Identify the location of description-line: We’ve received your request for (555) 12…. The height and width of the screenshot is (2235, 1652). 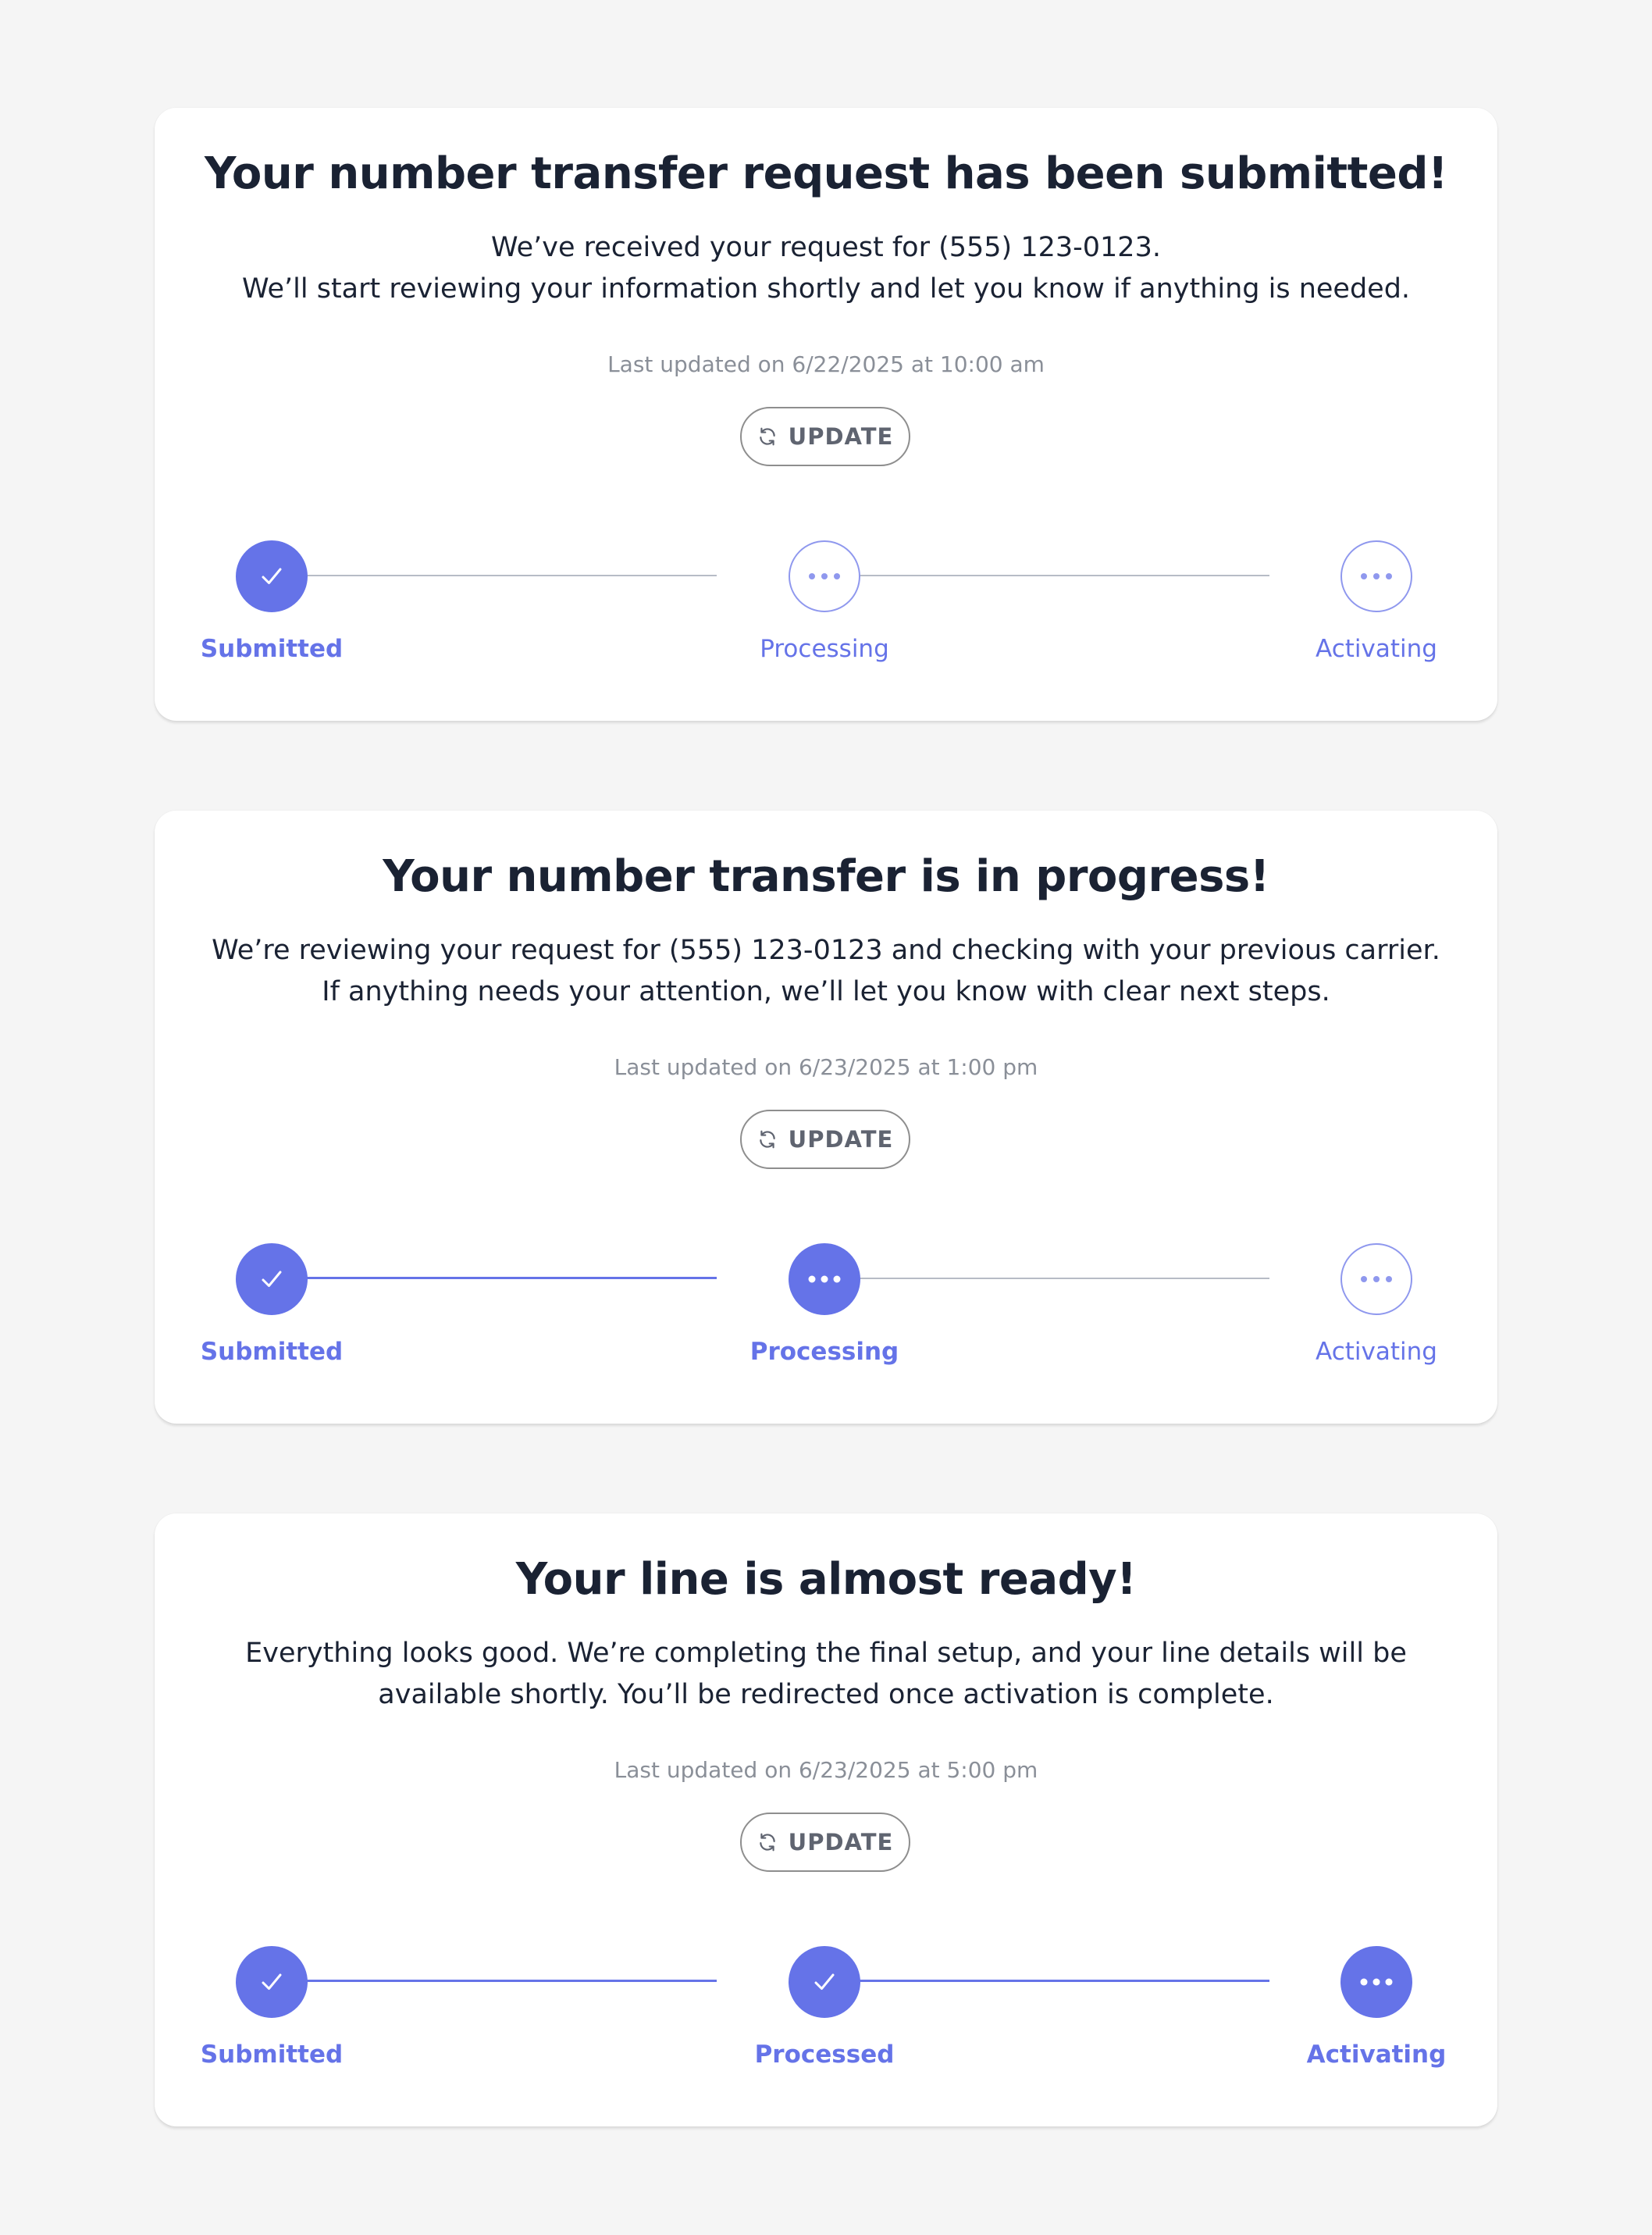
(826, 247).